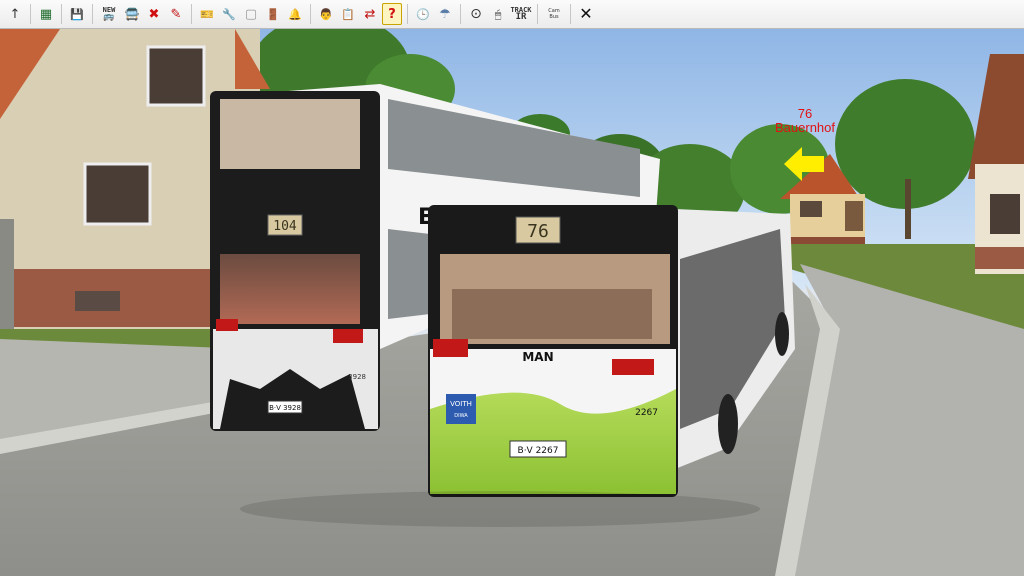  Describe the element at coordinates (207, 14) in the screenshot. I see `ticket-icon: 🎫` at that location.